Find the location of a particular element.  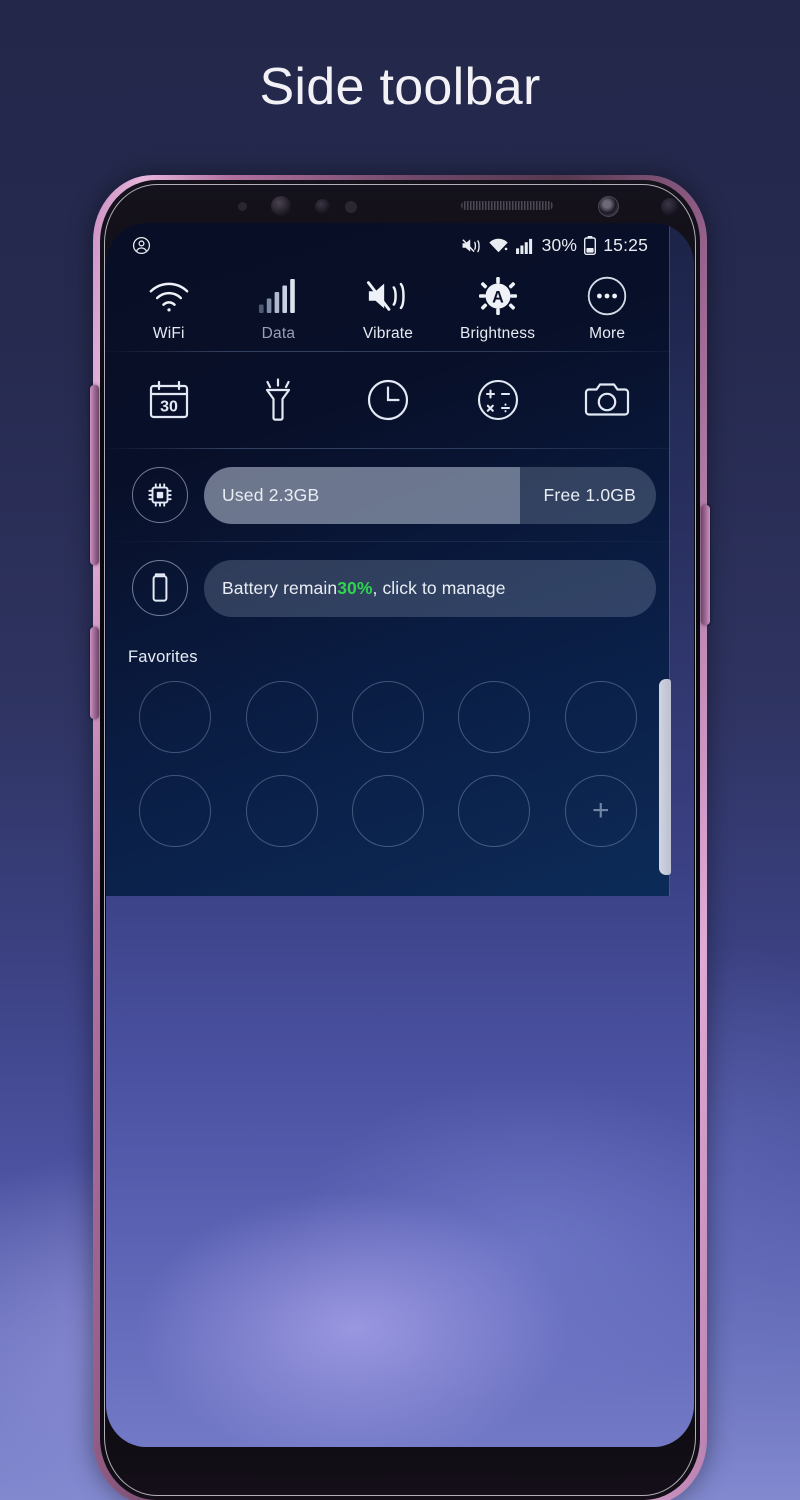

memory-used-label: Used 2.3GB is located at coordinates (271, 494).